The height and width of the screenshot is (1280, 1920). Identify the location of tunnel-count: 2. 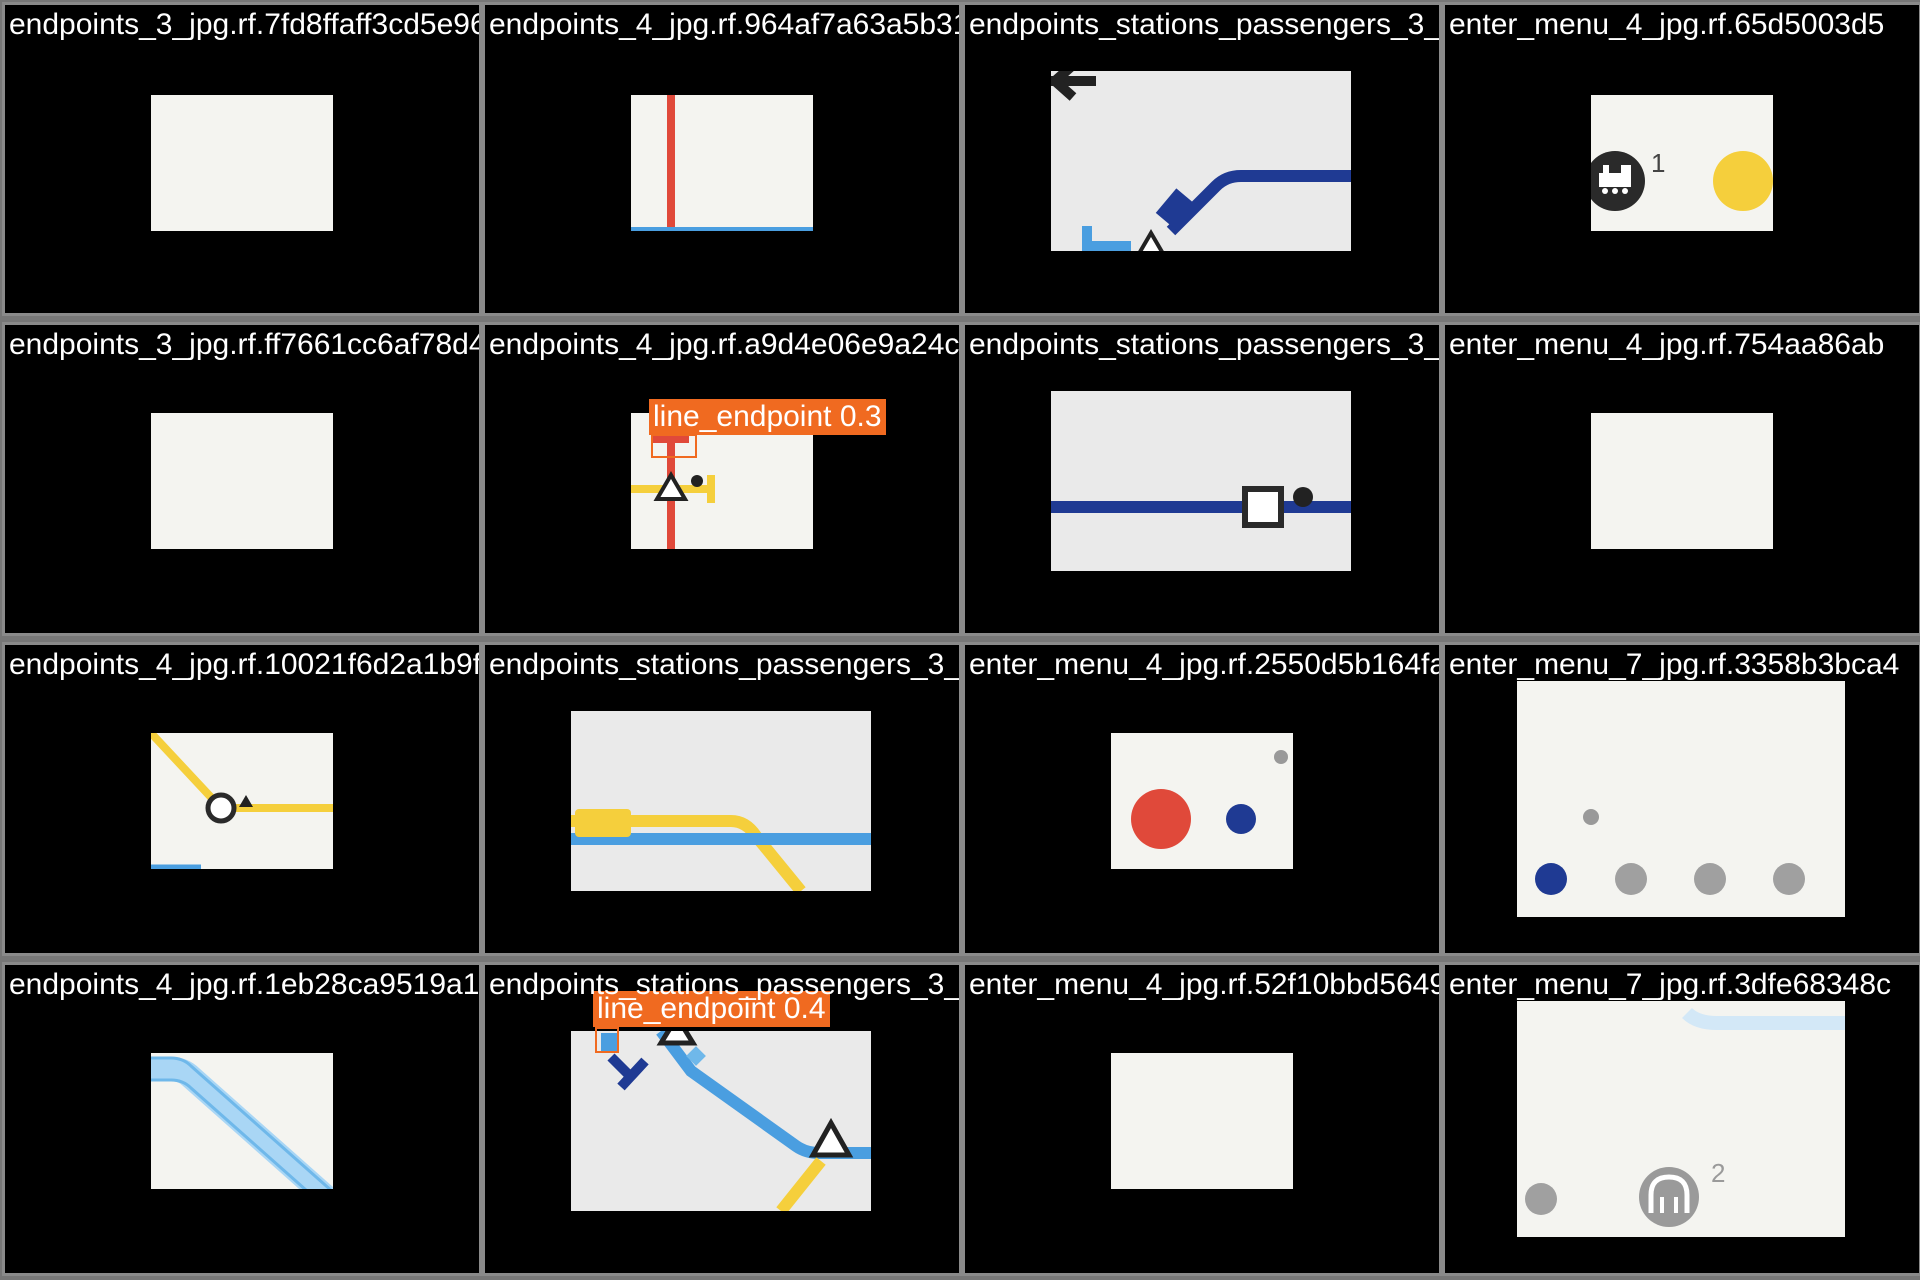
(1718, 1173).